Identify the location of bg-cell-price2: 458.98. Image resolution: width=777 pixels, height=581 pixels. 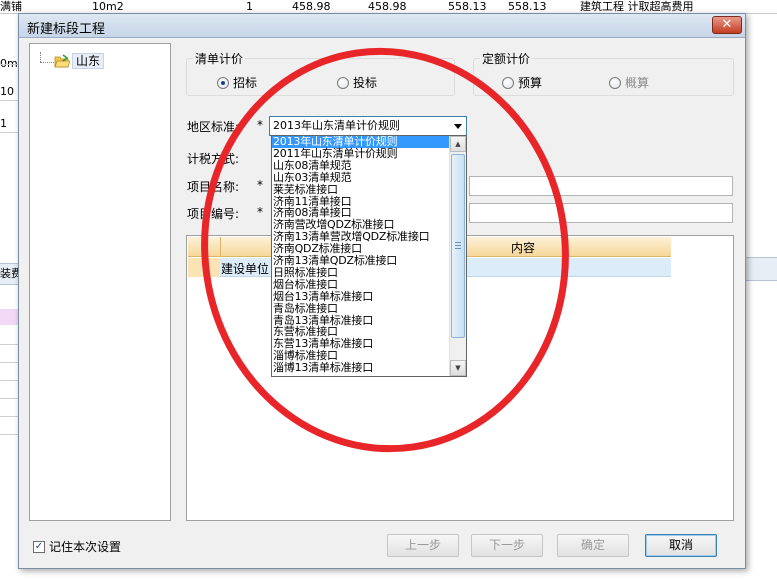
(387, 6).